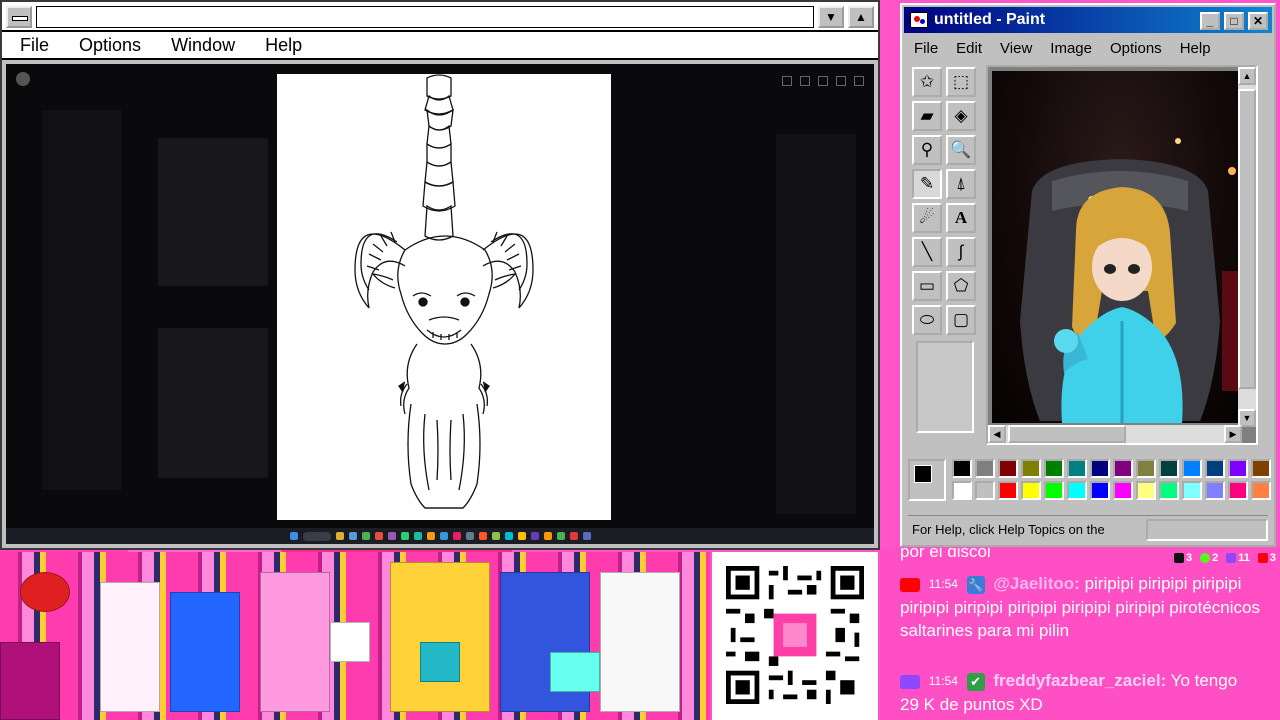 The width and height of the screenshot is (1280, 720). Describe the element at coordinates (927, 218) in the screenshot. I see `airbrush-icon: ☄` at that location.